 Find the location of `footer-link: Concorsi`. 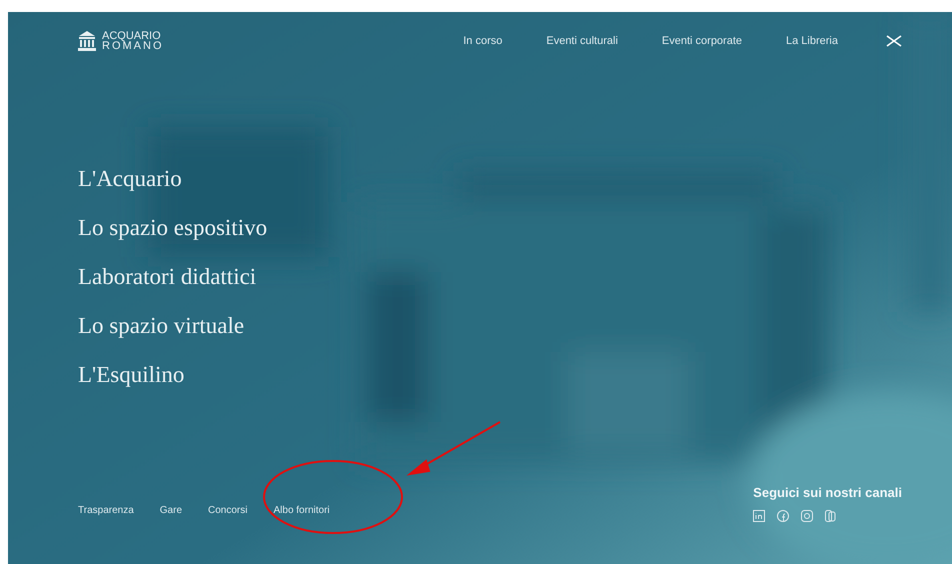

footer-link: Concorsi is located at coordinates (228, 510).